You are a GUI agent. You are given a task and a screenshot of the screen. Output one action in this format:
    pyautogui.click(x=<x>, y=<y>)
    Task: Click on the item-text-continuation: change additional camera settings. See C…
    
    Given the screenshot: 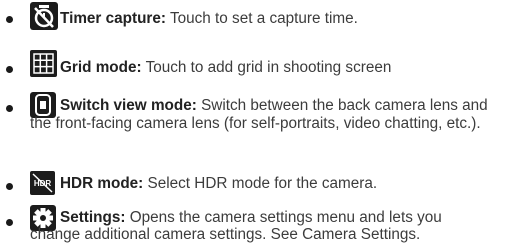 What is the action you would take?
    pyautogui.click(x=225, y=234)
    